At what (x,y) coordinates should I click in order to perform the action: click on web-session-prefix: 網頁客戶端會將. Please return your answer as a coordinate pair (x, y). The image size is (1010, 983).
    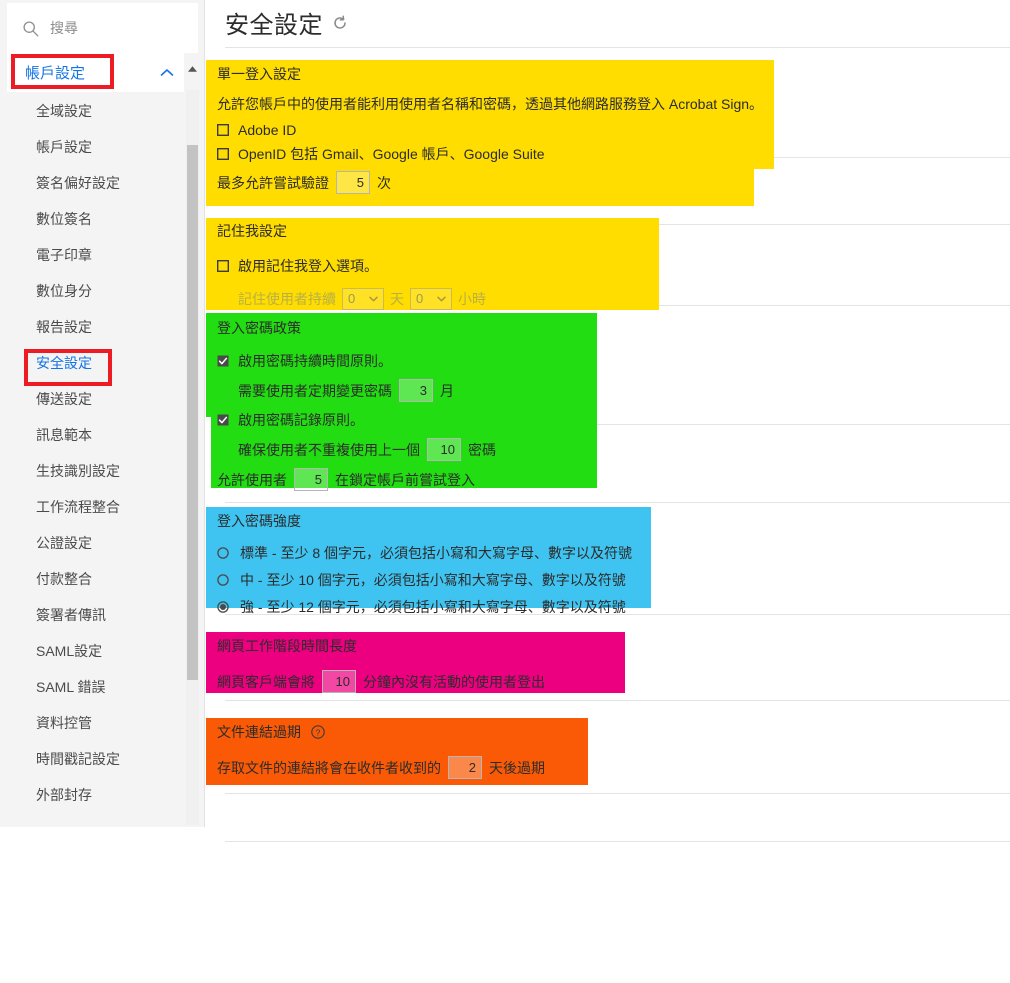
    Looking at the image, I should click on (266, 681).